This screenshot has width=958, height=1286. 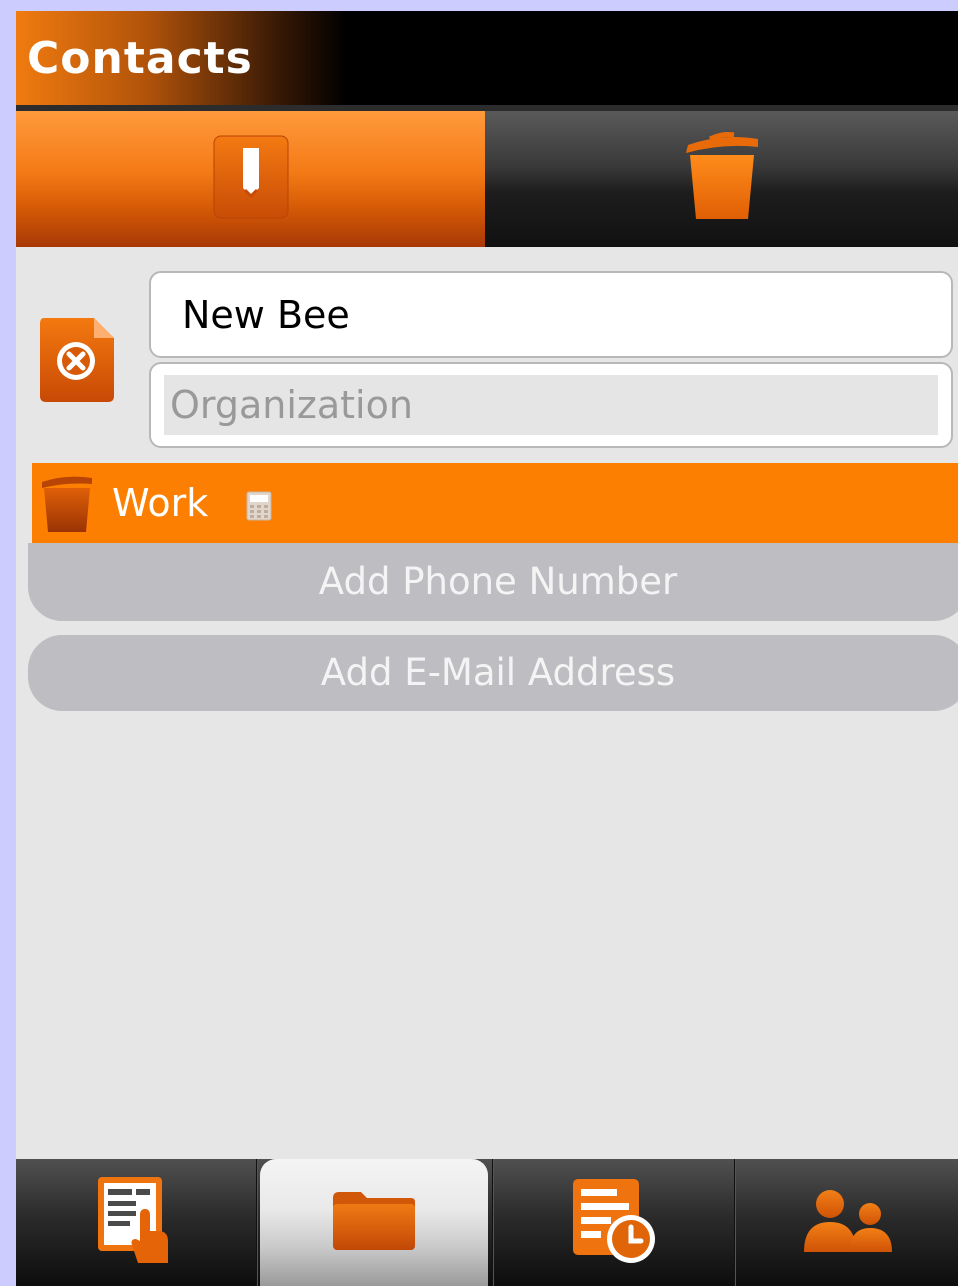 I want to click on app-title: Contacts, so click(x=140, y=58).